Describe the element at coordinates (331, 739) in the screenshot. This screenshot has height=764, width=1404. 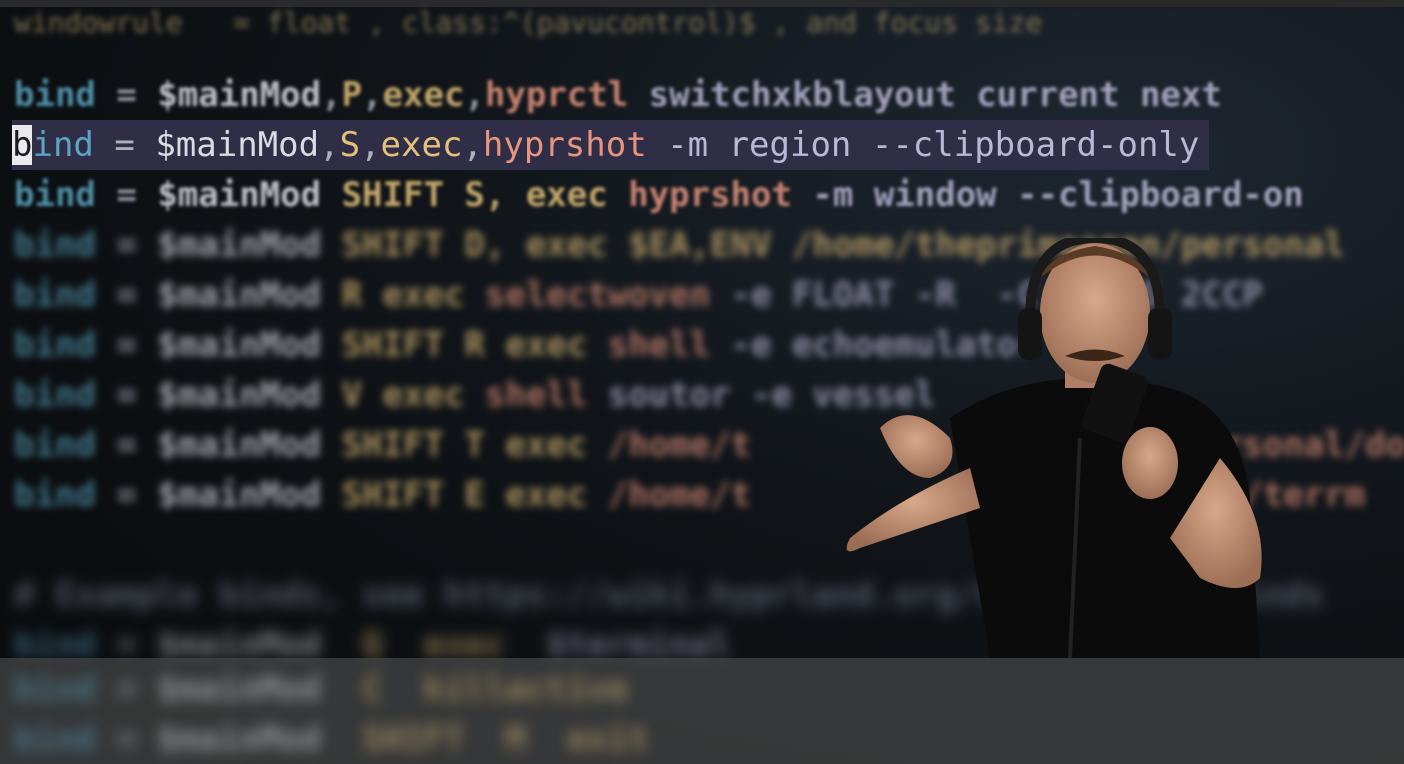
I see `code-line: bind = $mainMod SHIFT M exit` at that location.